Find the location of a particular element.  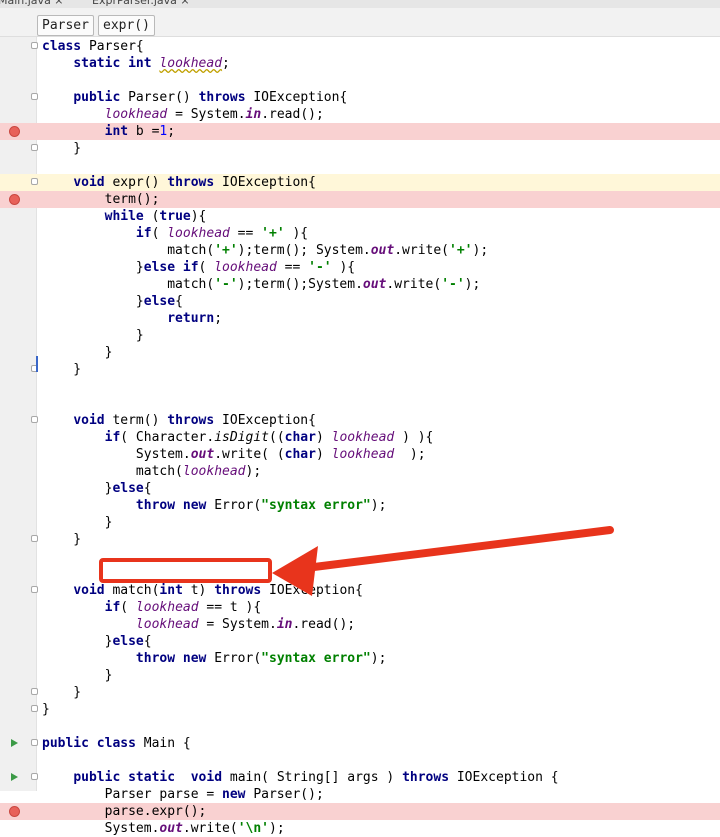

arrow-head is located at coordinates (295, 571).